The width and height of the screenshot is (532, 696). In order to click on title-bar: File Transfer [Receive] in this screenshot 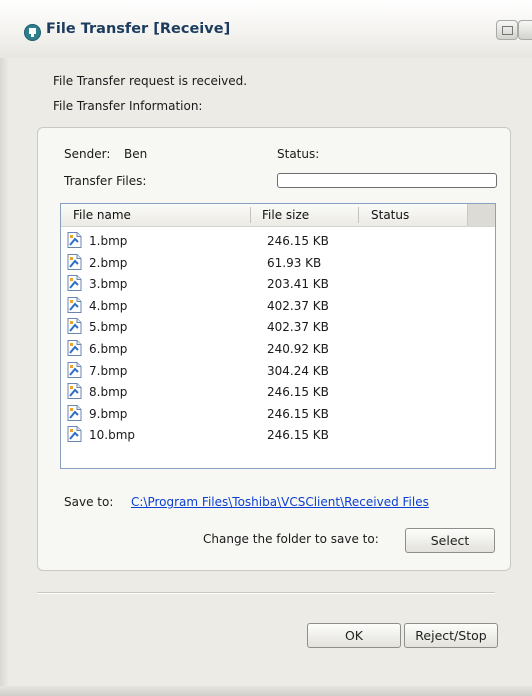, I will do `click(266, 29)`.